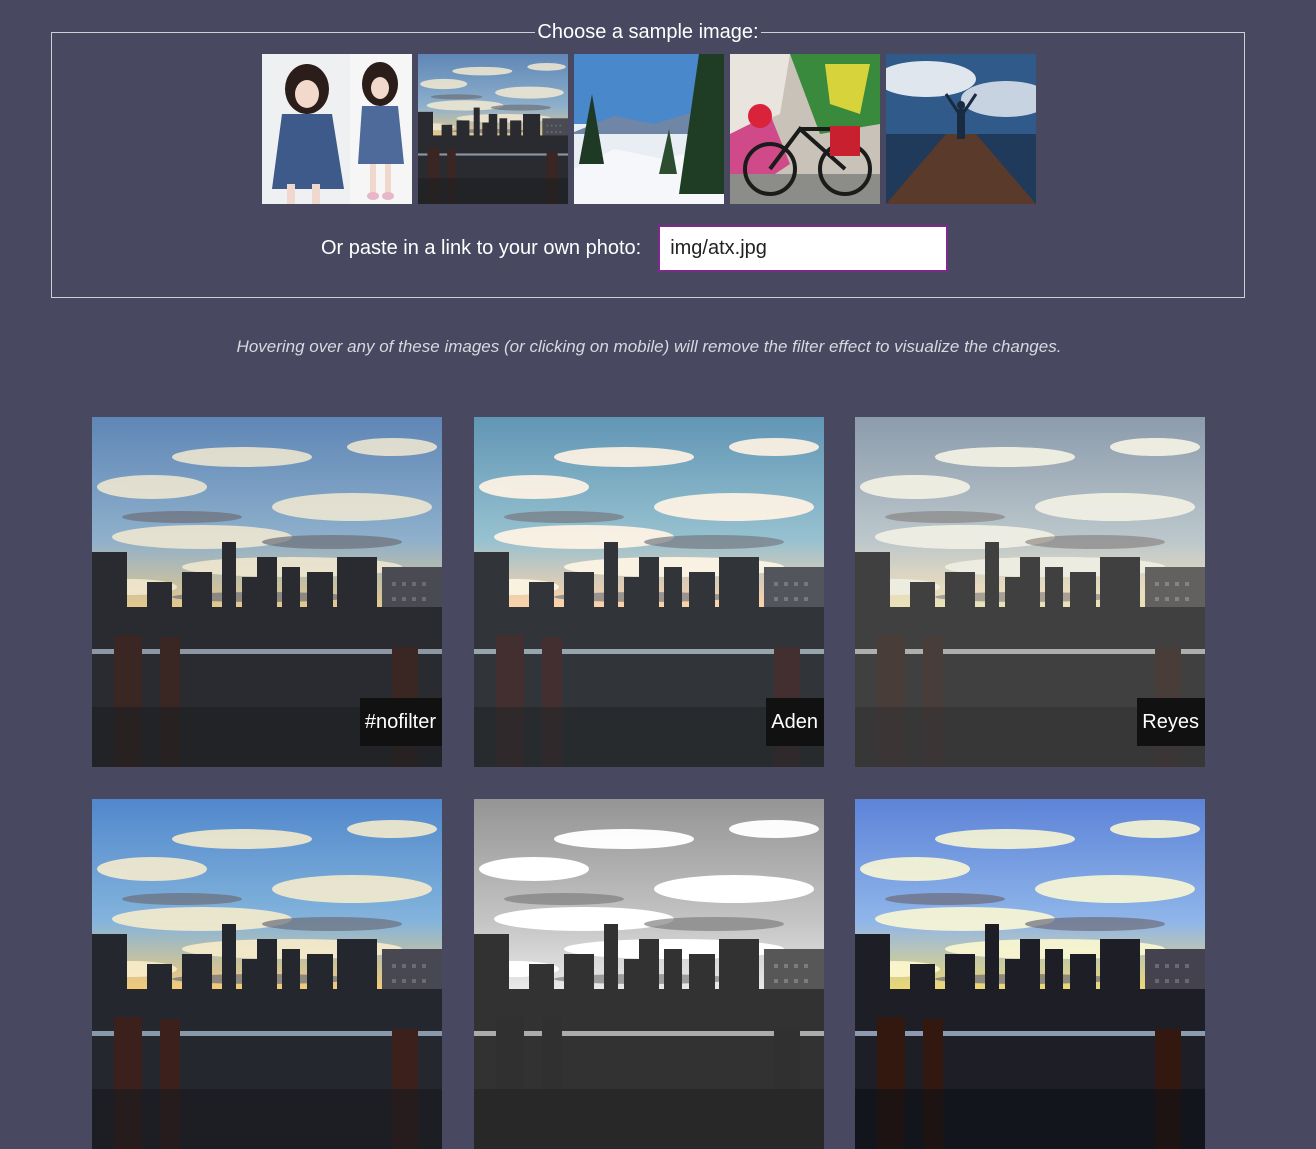 This screenshot has height=1149, width=1316. I want to click on sample-thumb-cosplay, so click(337, 129).